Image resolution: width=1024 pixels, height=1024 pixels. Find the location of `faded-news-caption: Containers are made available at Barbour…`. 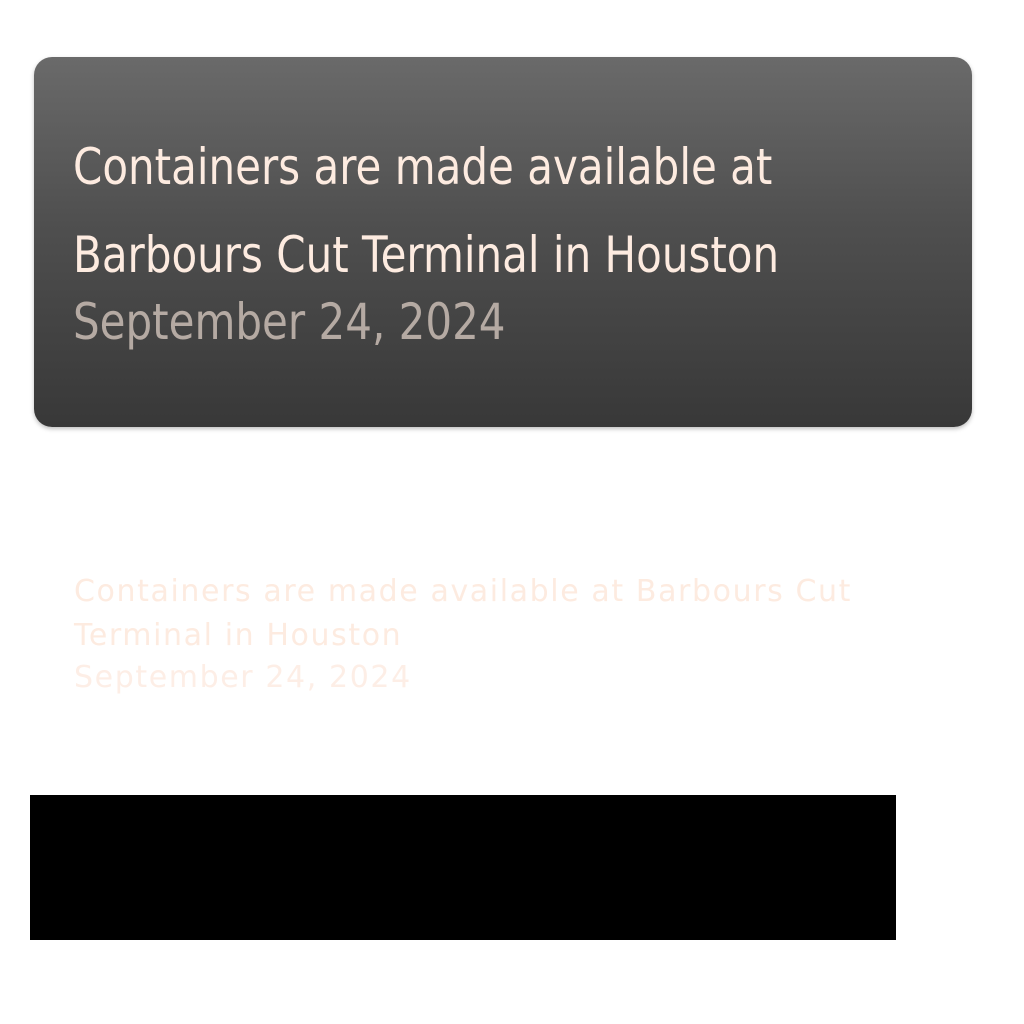

faded-news-caption: Containers are made available at Barbour… is located at coordinates (514, 634).